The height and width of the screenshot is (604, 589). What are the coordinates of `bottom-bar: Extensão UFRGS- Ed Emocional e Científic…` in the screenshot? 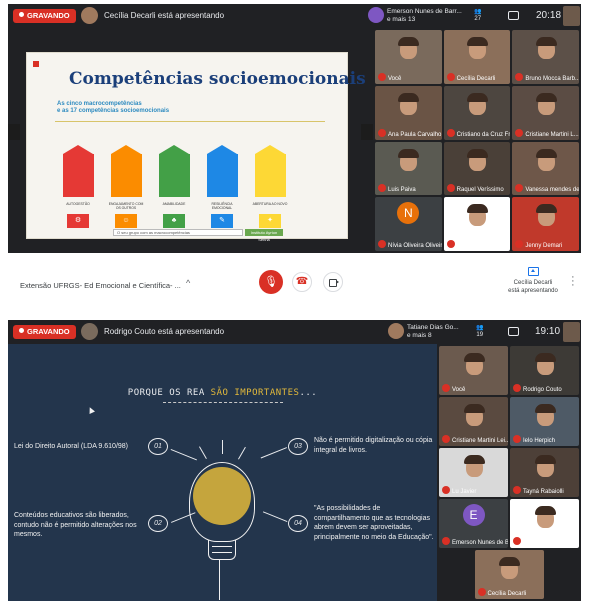 It's located at (294, 277).